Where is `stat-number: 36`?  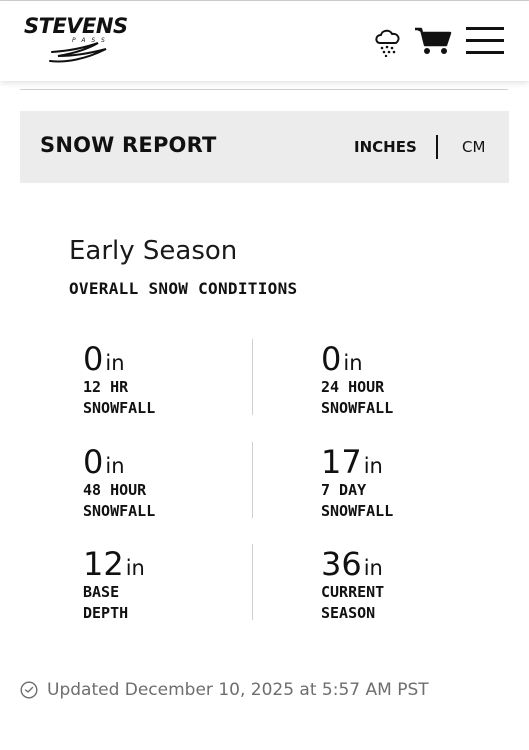
stat-number: 36 is located at coordinates (341, 564).